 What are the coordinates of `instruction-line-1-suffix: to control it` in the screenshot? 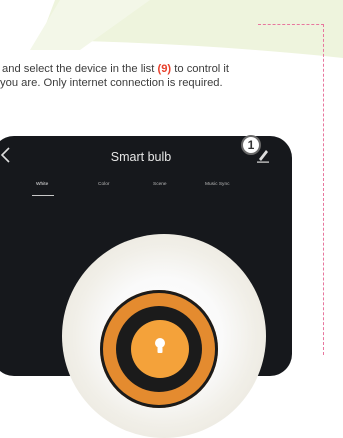 It's located at (200, 69).